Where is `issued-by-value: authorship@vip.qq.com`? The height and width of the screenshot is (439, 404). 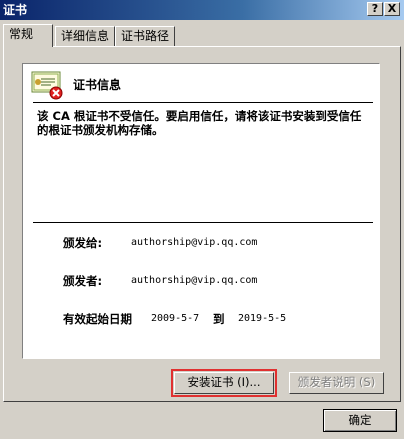
issued-by-value: authorship@vip.qq.com is located at coordinates (194, 280).